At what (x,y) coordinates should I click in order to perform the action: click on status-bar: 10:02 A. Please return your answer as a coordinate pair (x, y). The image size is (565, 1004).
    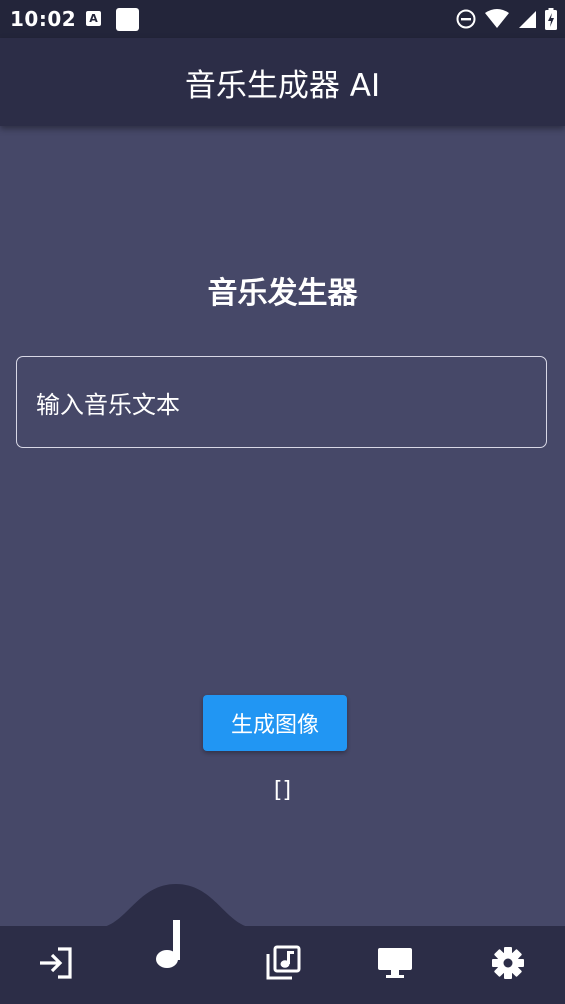
    Looking at the image, I should click on (282, 19).